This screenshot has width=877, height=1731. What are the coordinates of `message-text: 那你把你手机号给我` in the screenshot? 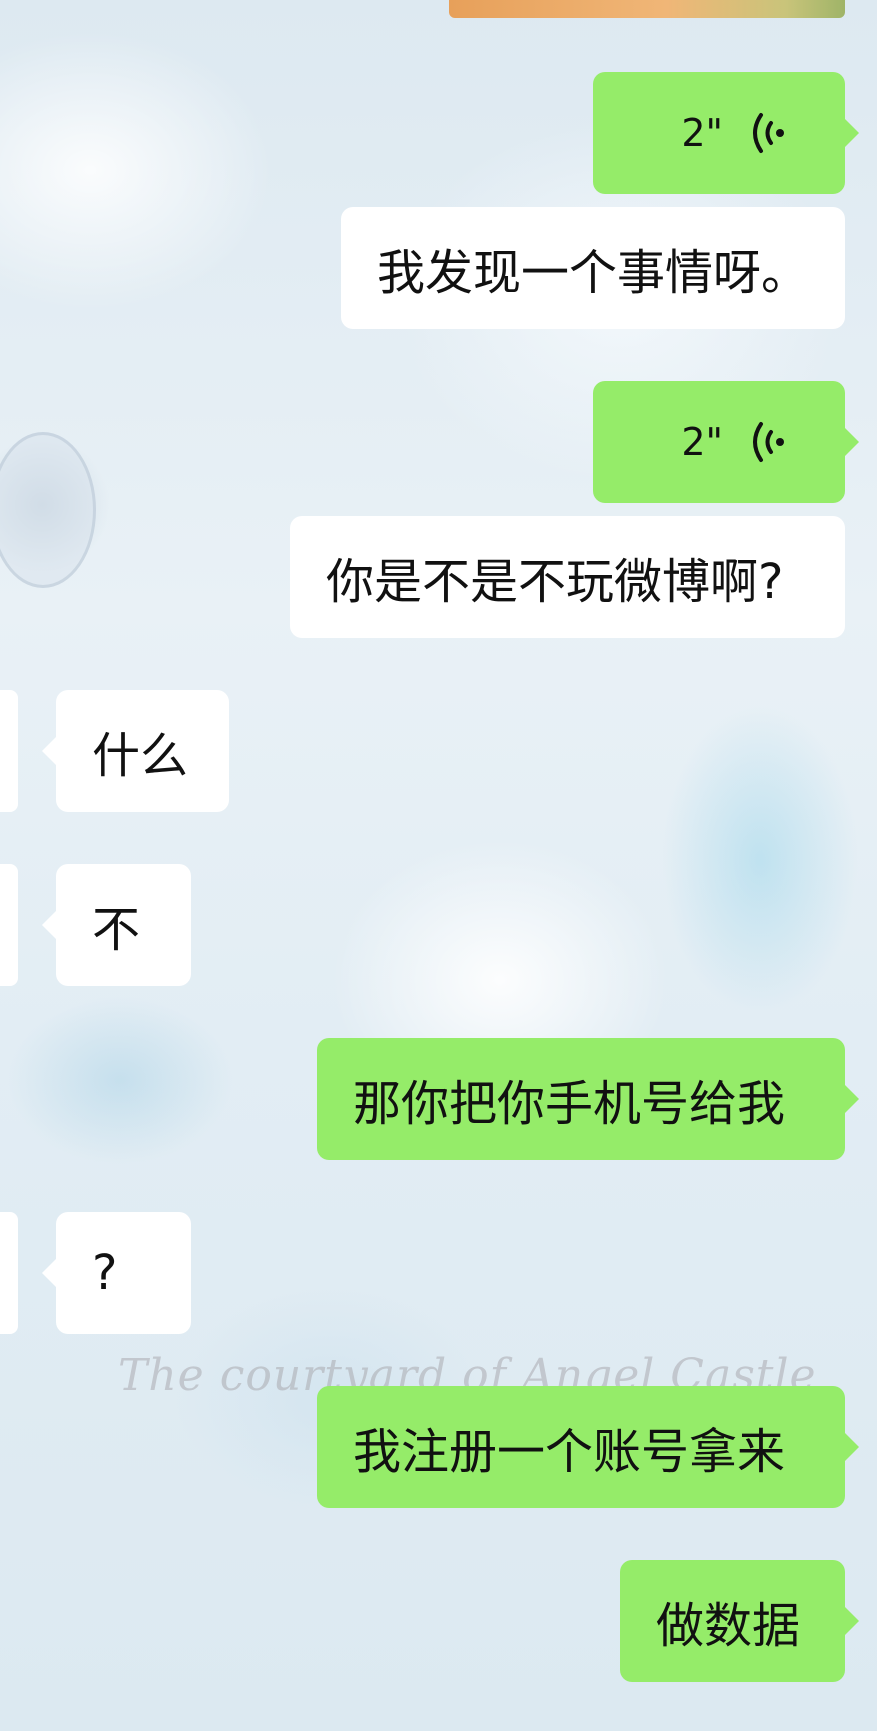 It's located at (569, 1104).